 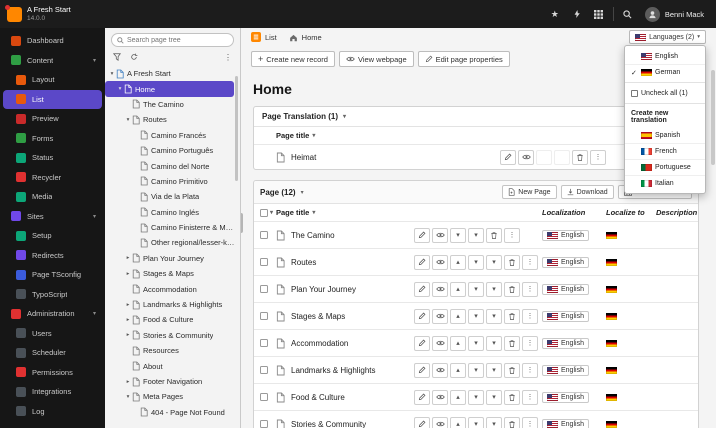 What do you see at coordinates (577, 14) in the screenshot?
I see `bolt-icon` at bounding box center [577, 14].